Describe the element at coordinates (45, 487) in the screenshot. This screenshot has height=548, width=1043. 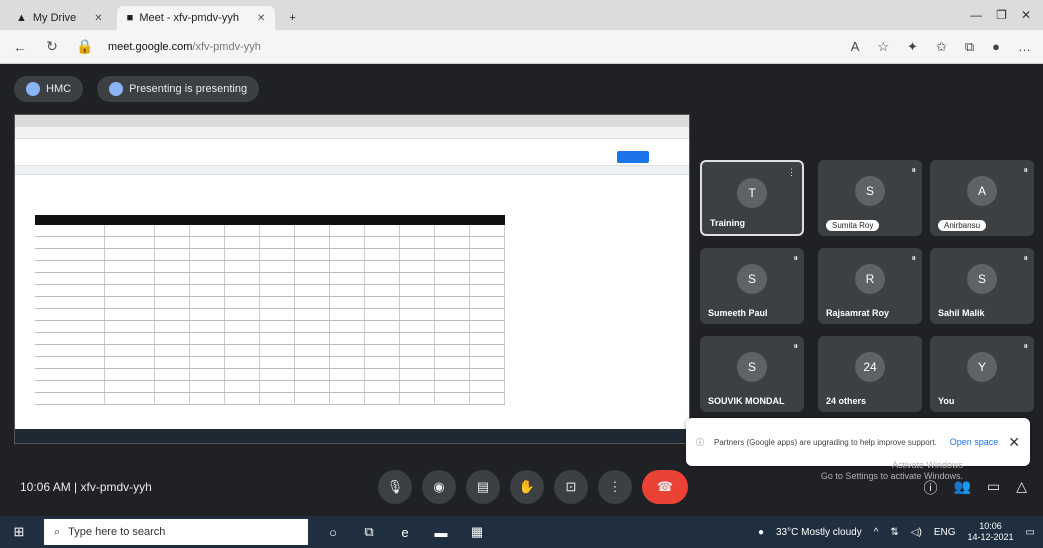
I see `meeting-time: 10:06 AM` at that location.